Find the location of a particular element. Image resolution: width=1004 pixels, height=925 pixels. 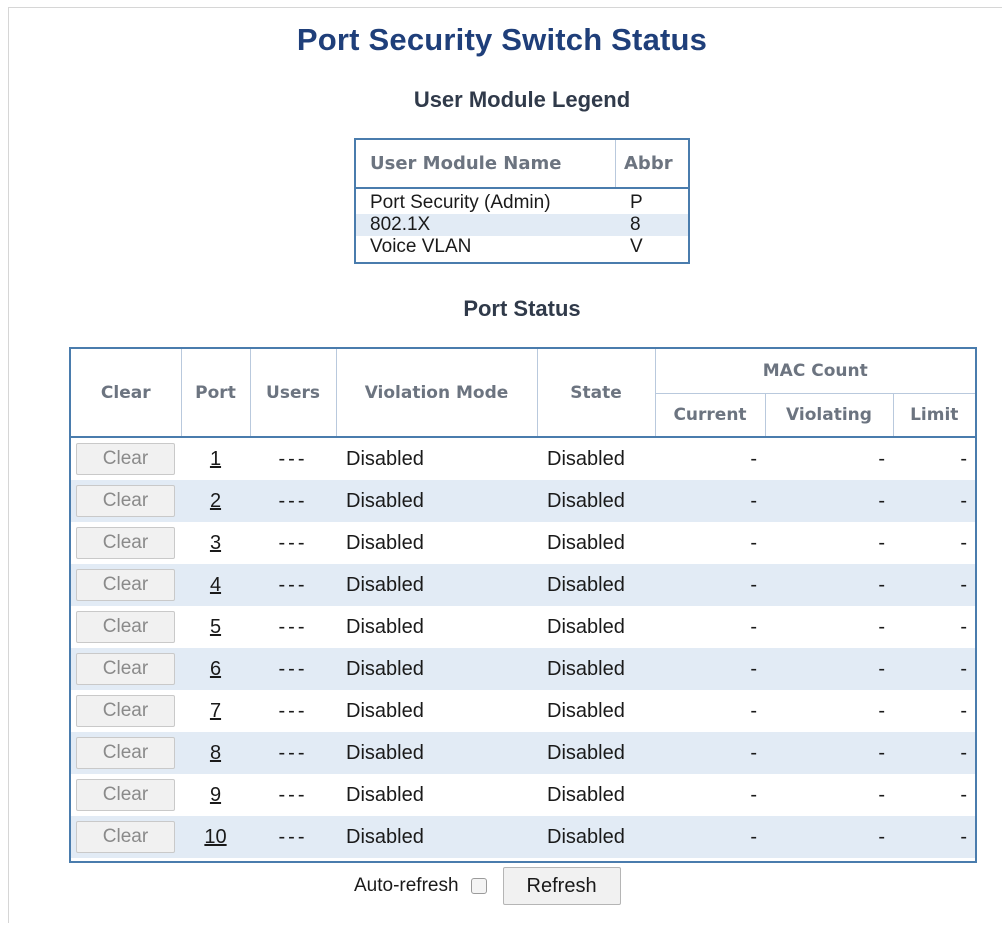

table-row: Clear 6 --- Disabled Disabled - - - is located at coordinates (523, 669).